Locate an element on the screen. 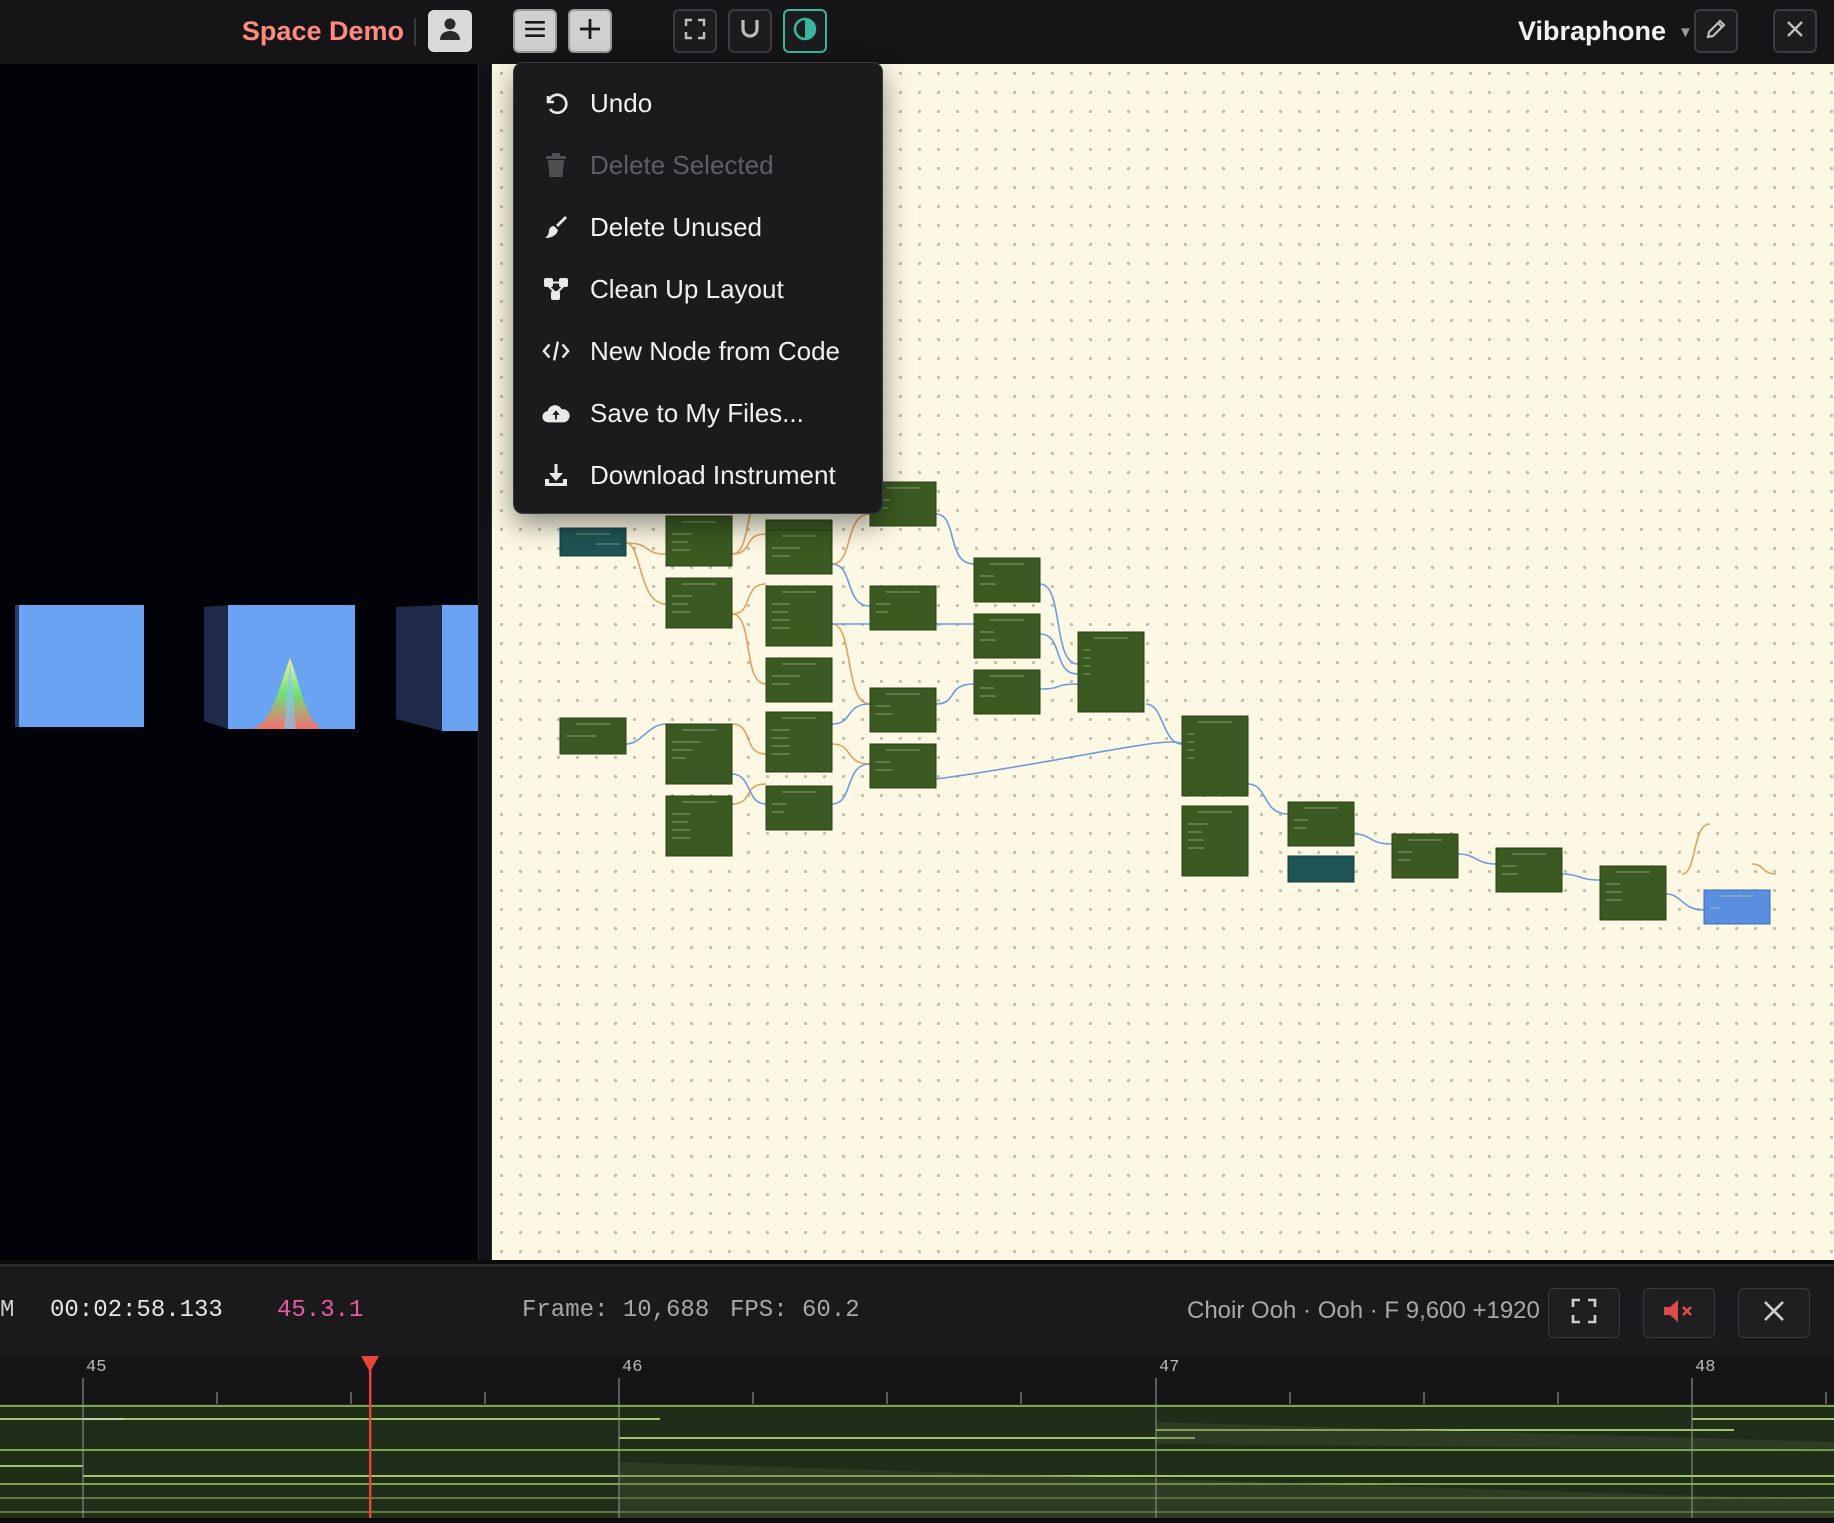 The height and width of the screenshot is (1523, 1834). add-node-button is located at coordinates (590, 31).